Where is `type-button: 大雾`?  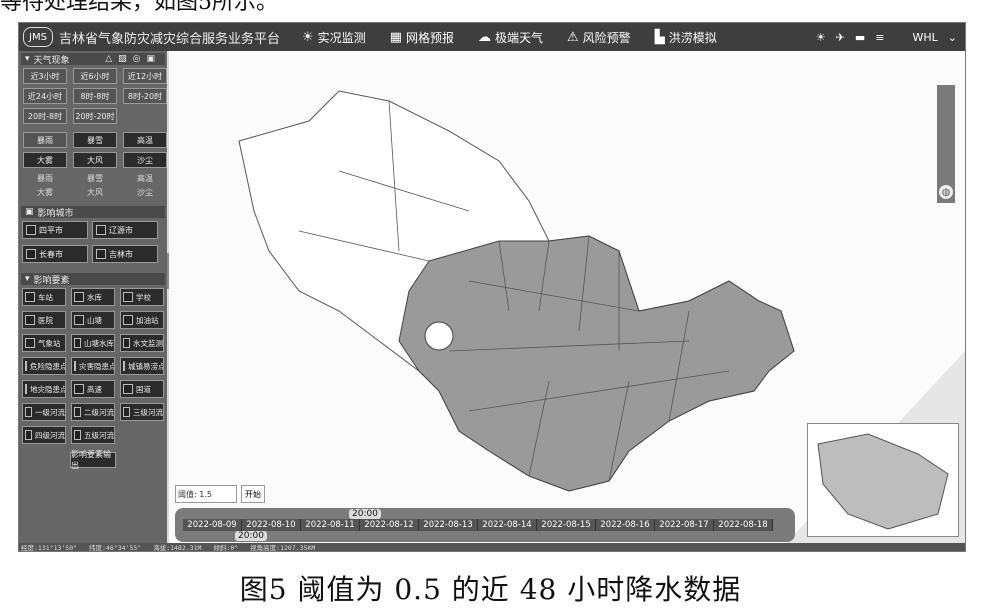
type-button: 大雾 is located at coordinates (45, 160).